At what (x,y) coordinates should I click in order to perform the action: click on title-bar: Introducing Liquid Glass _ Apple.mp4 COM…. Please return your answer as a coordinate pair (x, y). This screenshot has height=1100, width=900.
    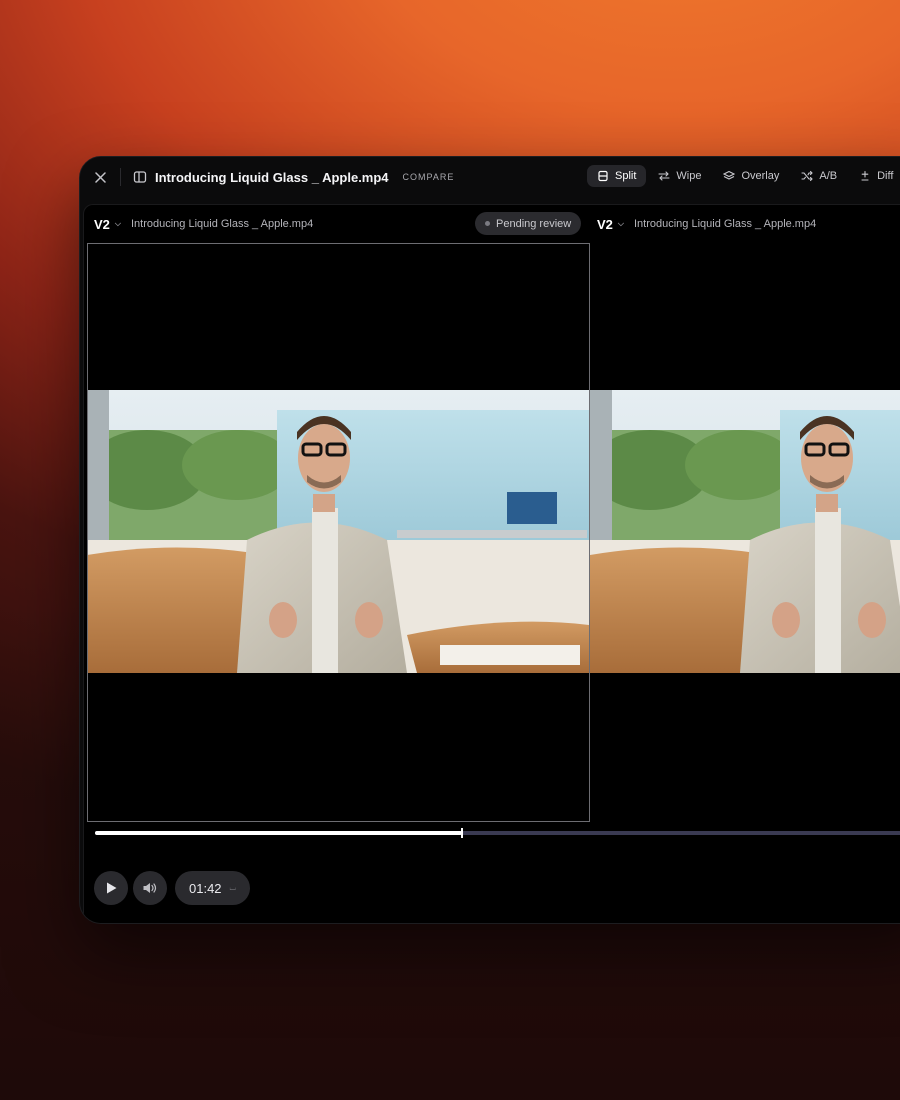
    Looking at the image, I should click on (490, 177).